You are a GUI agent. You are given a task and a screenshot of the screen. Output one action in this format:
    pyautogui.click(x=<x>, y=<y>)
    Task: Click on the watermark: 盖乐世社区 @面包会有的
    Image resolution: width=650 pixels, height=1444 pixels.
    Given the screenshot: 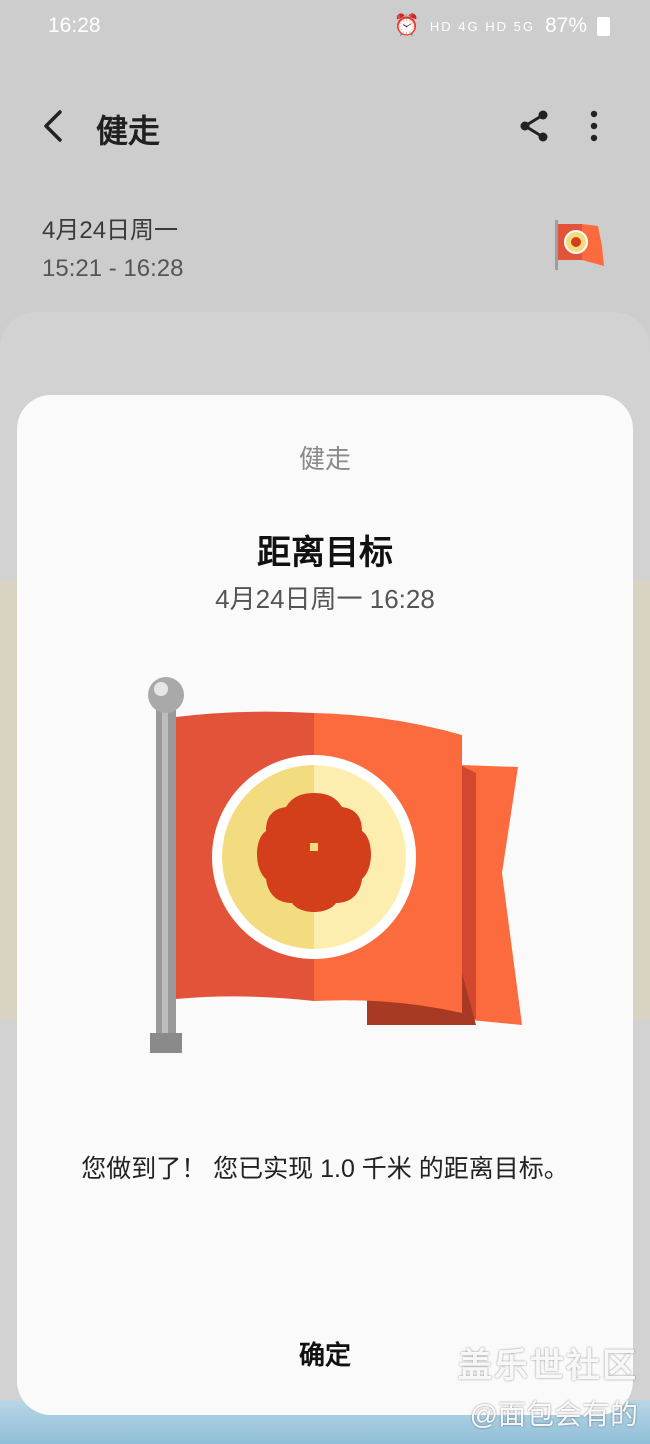 What is the action you would take?
    pyautogui.click(x=548, y=1385)
    